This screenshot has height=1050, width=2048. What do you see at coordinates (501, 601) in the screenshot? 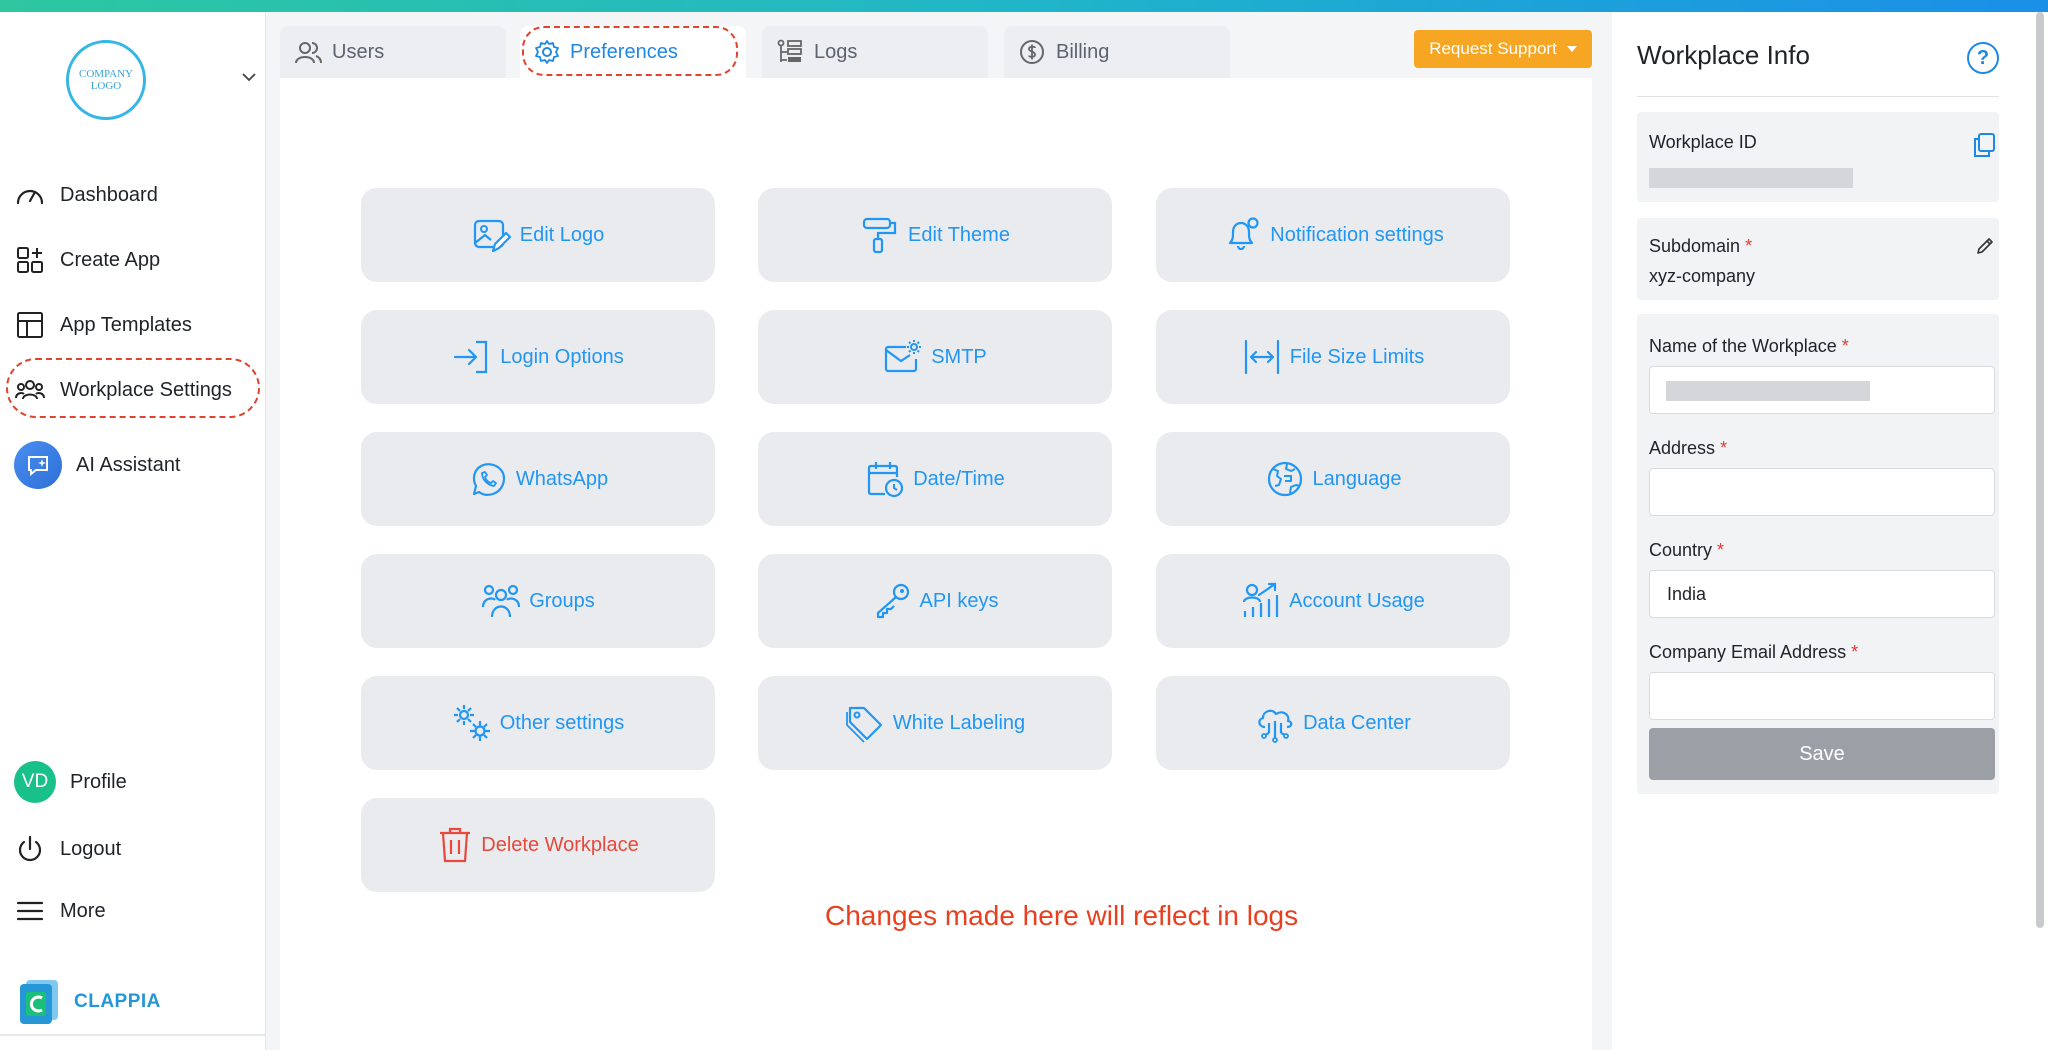
I see `group-icon` at bounding box center [501, 601].